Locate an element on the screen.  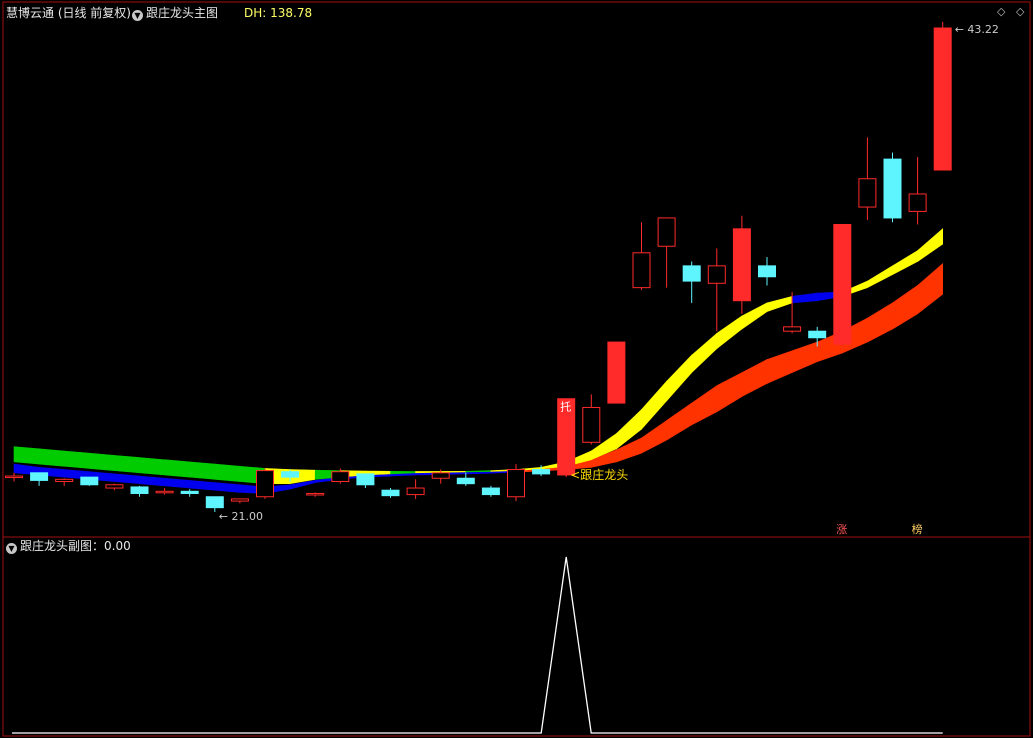
marker-tuo: 托 is located at coordinates (565, 407).